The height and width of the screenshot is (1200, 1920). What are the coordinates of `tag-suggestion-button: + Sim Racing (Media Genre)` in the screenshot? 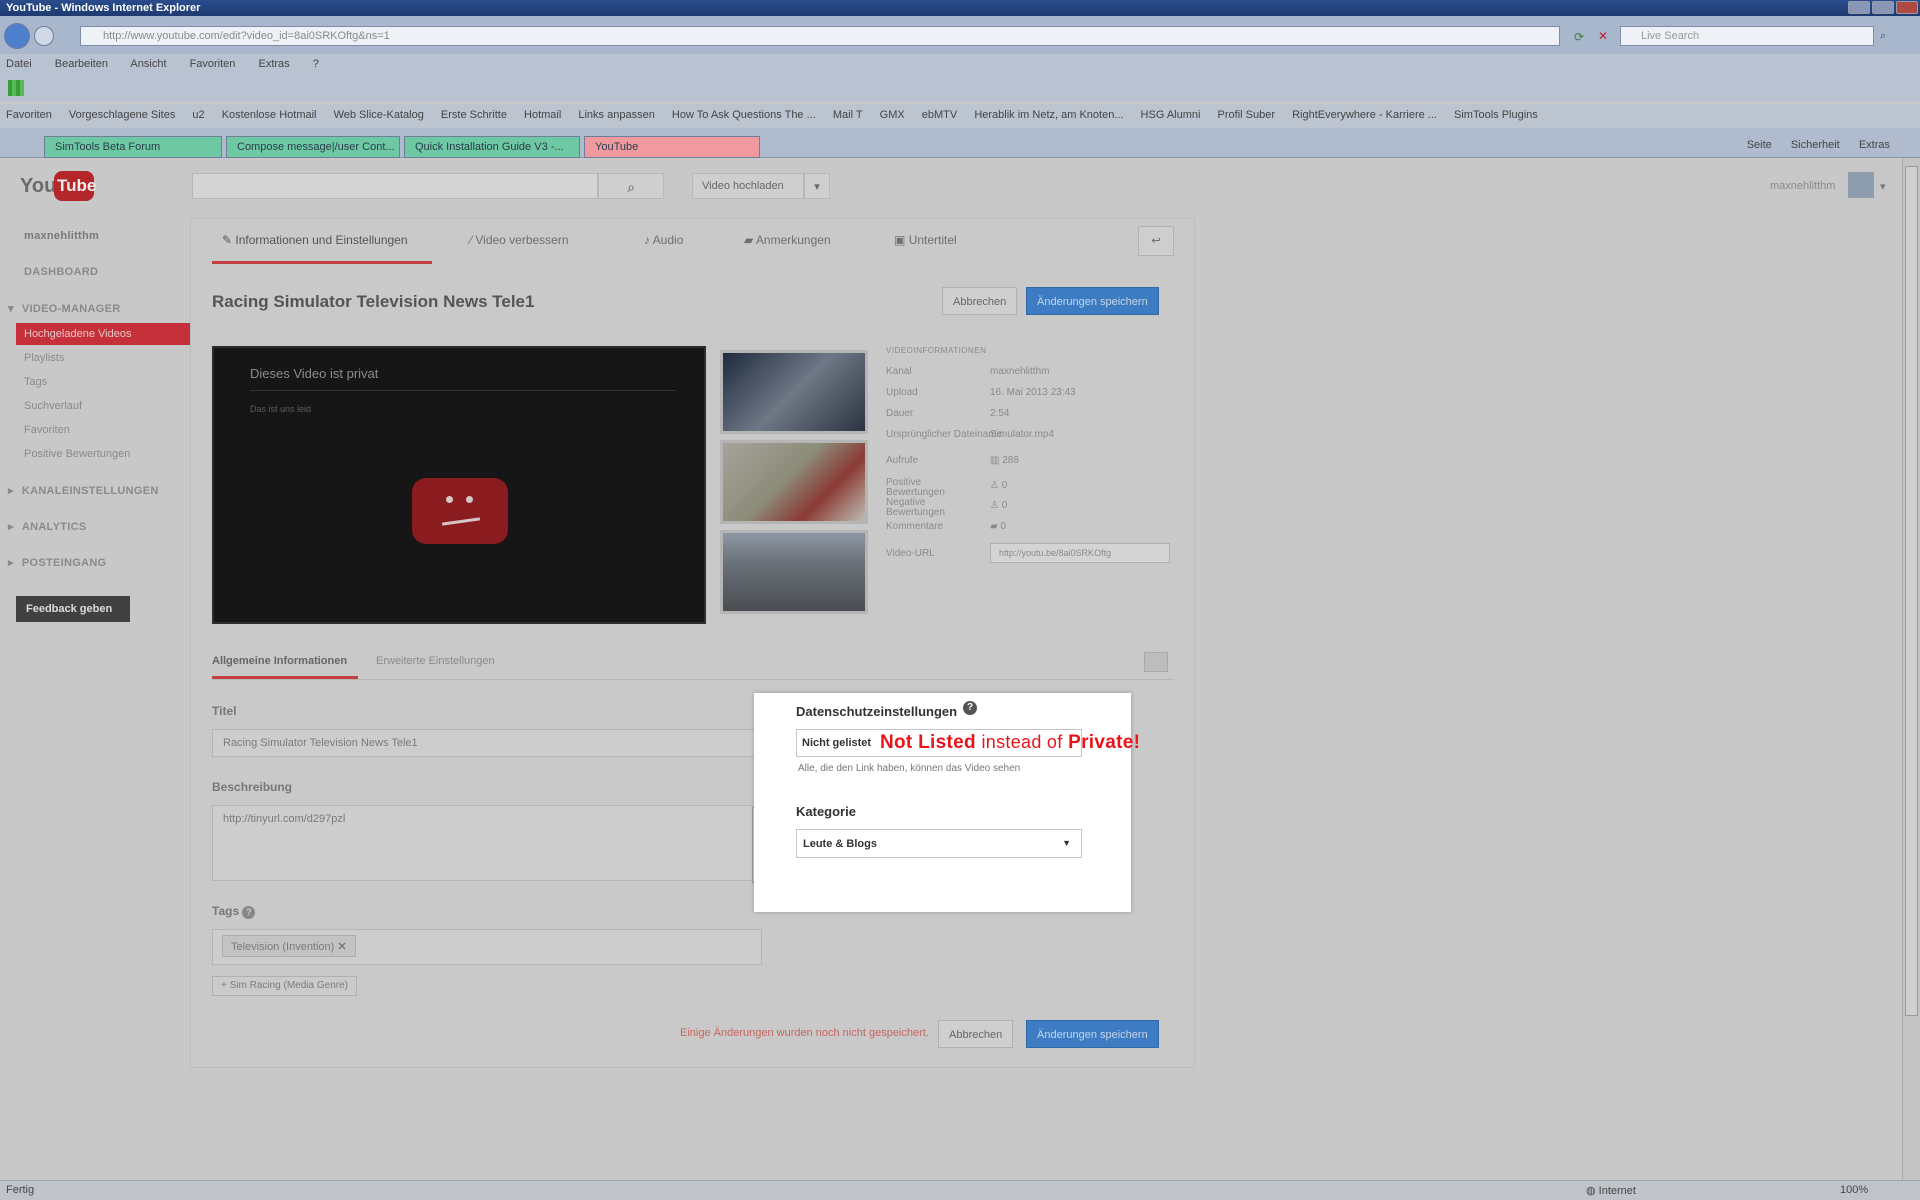 It's located at (284, 986).